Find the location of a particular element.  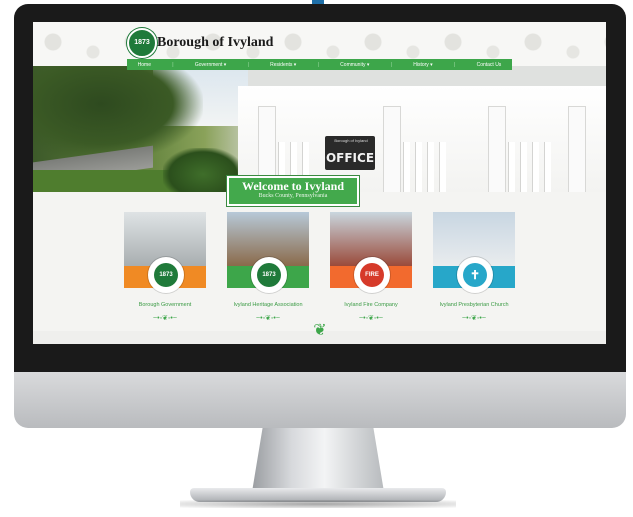

borough-seal-icon: 1873 is located at coordinates (166, 275).